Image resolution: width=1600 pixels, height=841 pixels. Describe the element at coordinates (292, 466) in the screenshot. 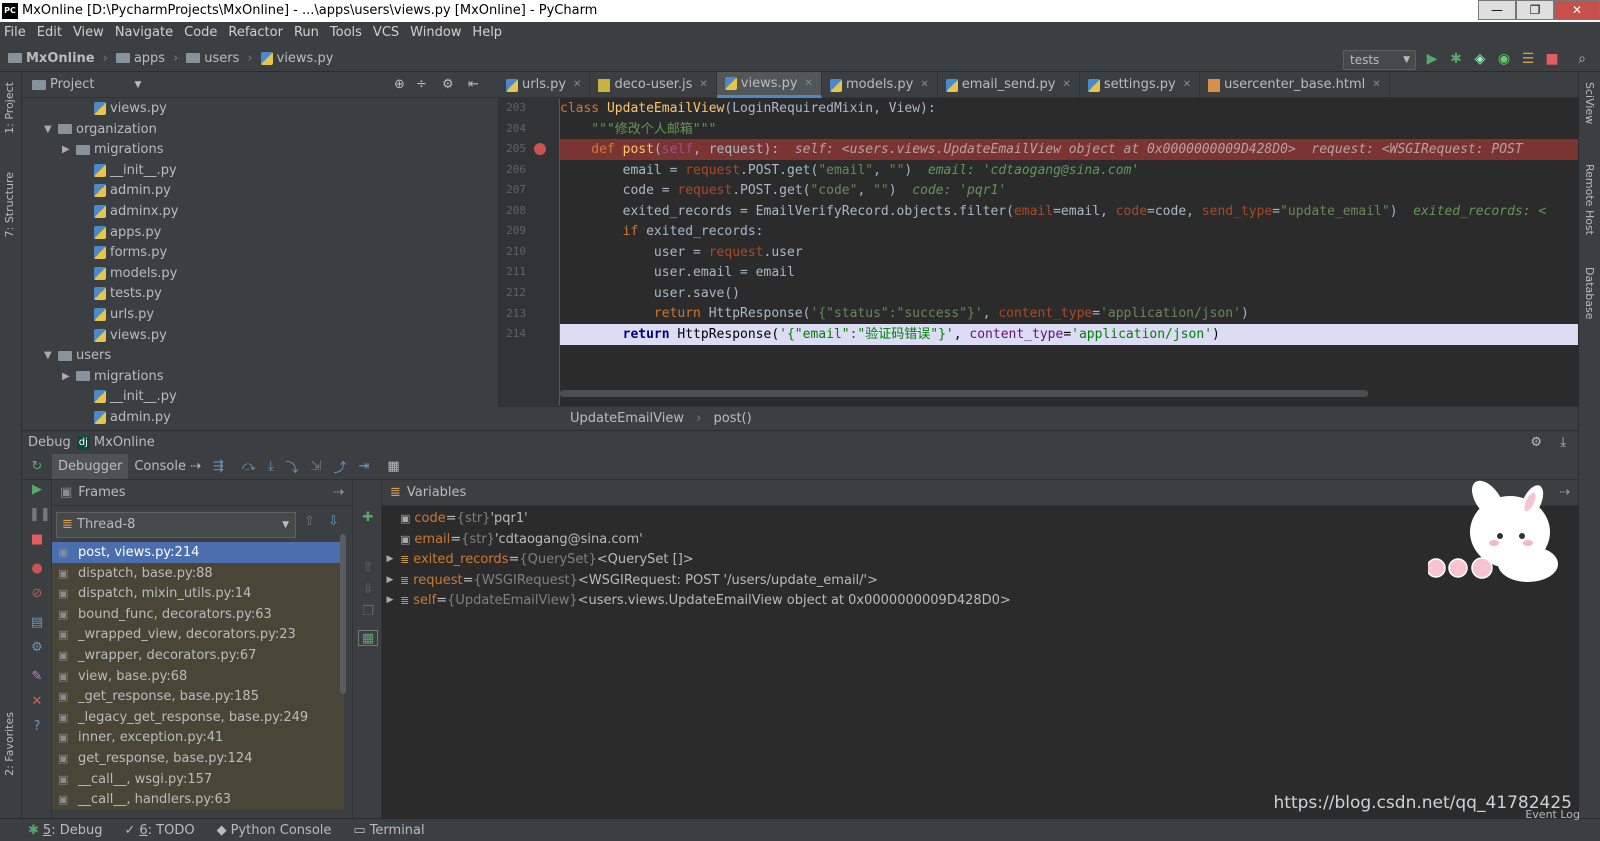

I see `step-into-my-code-icon: ⤵` at that location.